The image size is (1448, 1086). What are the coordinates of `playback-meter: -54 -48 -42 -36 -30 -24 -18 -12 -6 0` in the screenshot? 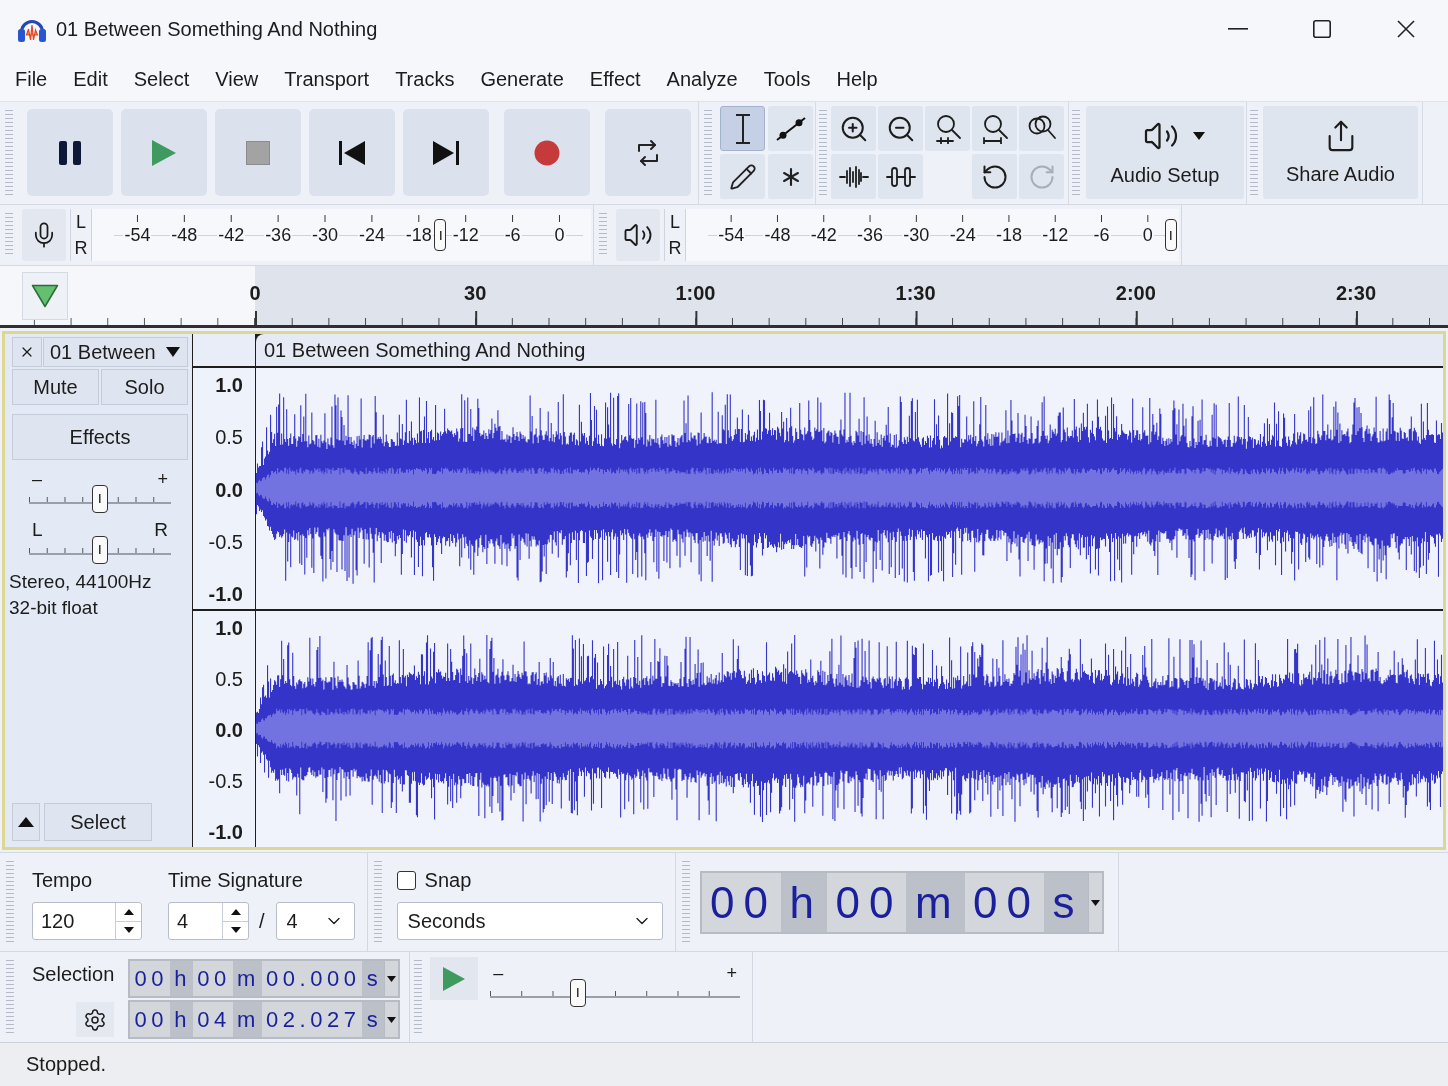 It's located at (932, 235).